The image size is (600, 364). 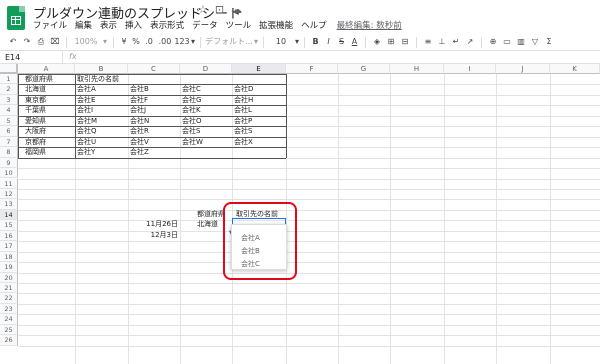 What do you see at coordinates (35, 121) in the screenshot?
I see `prefecture-cell: 愛知県` at bounding box center [35, 121].